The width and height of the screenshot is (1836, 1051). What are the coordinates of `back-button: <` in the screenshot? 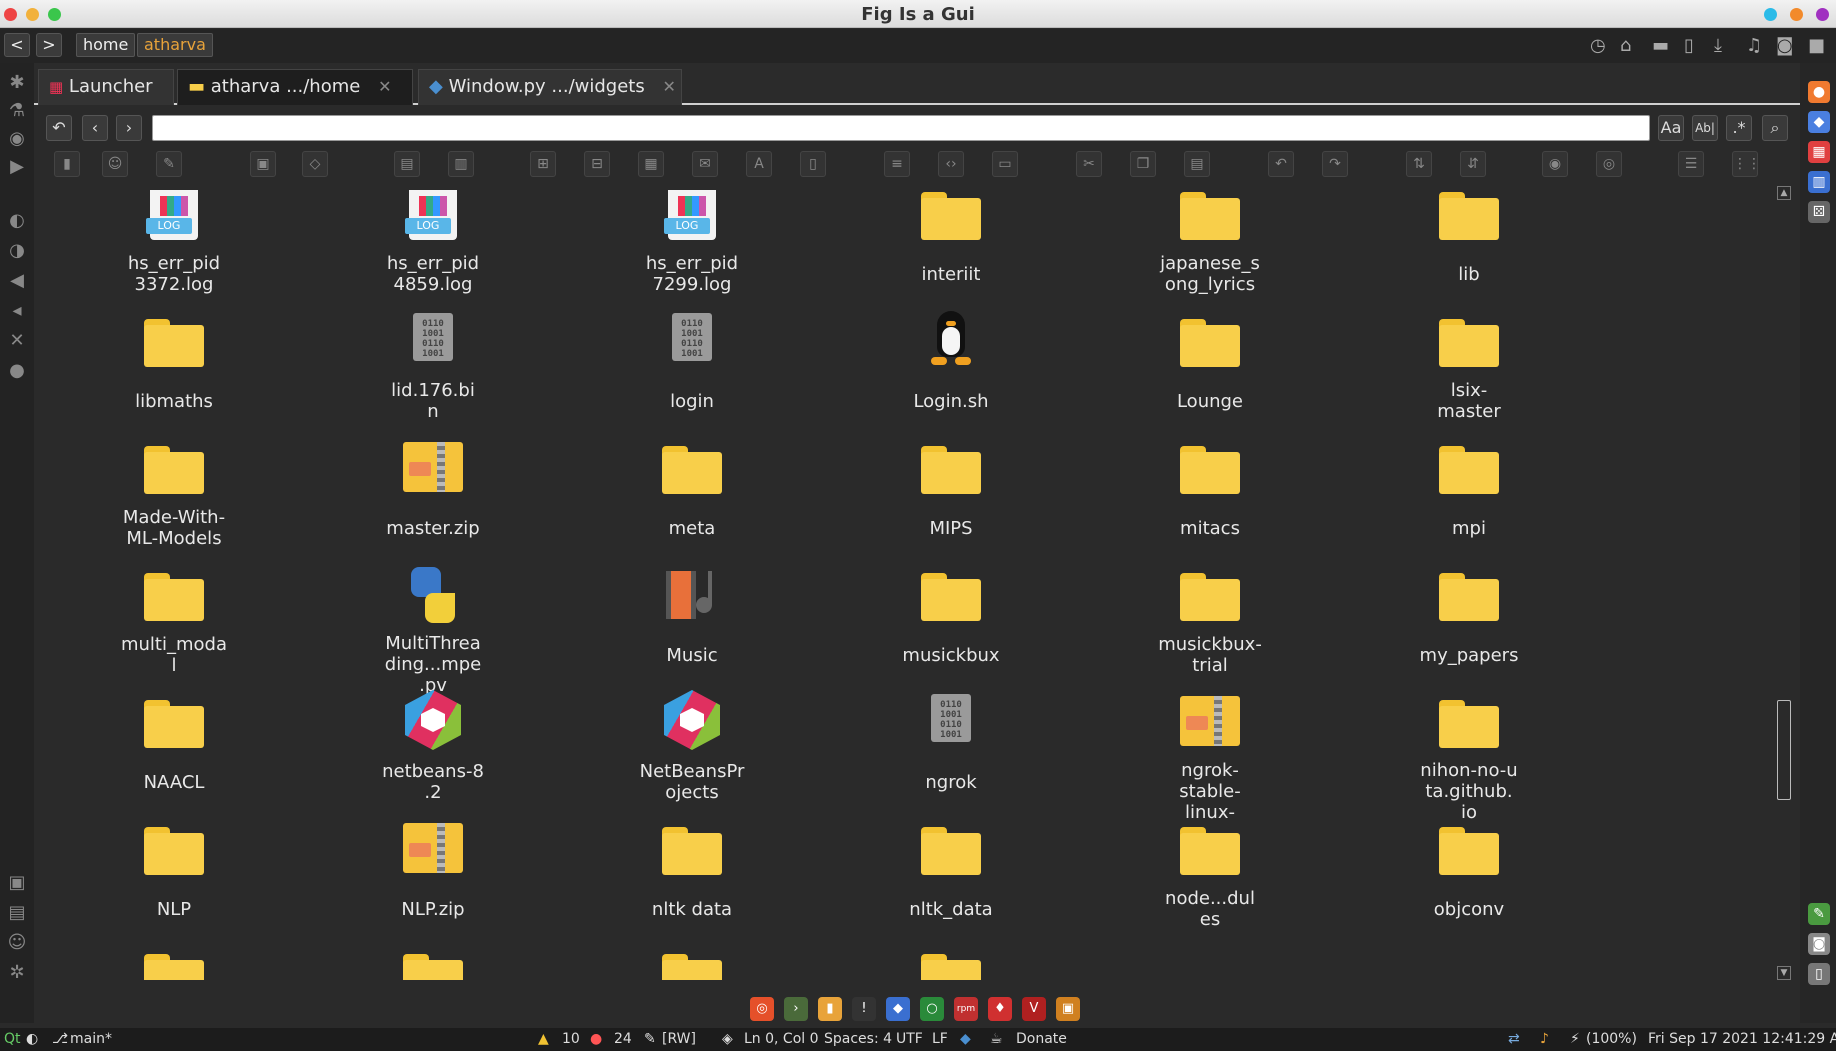 It's located at (17, 45).